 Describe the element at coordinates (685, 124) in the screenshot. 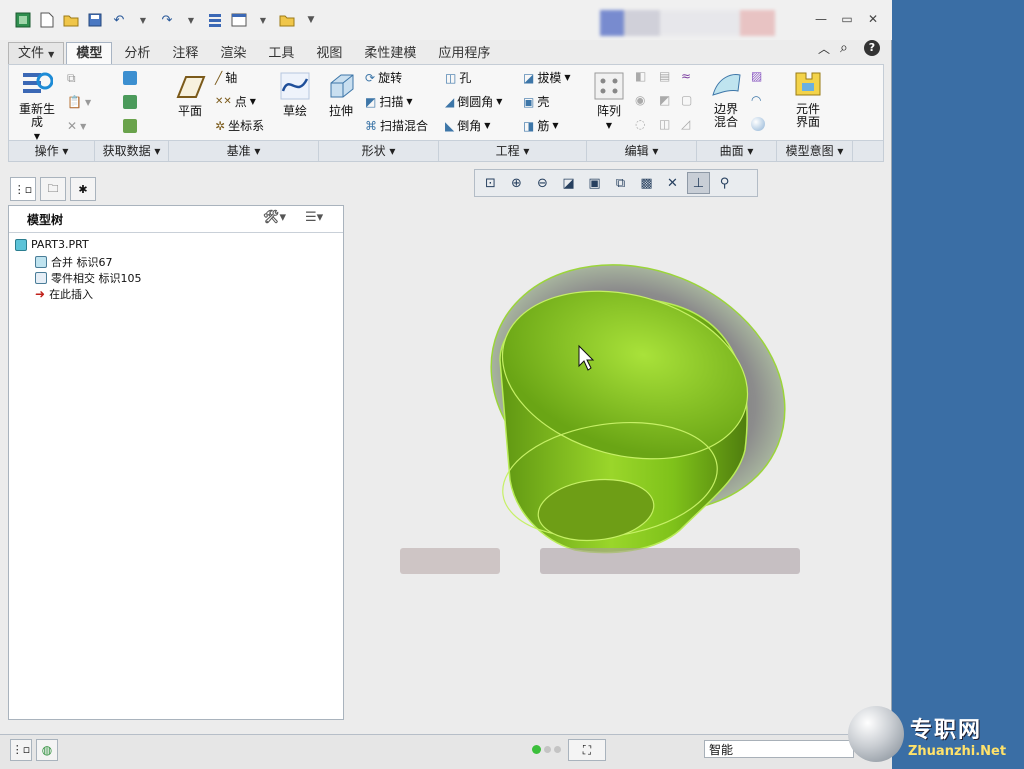

I see `solidify-icon: ◿` at that location.